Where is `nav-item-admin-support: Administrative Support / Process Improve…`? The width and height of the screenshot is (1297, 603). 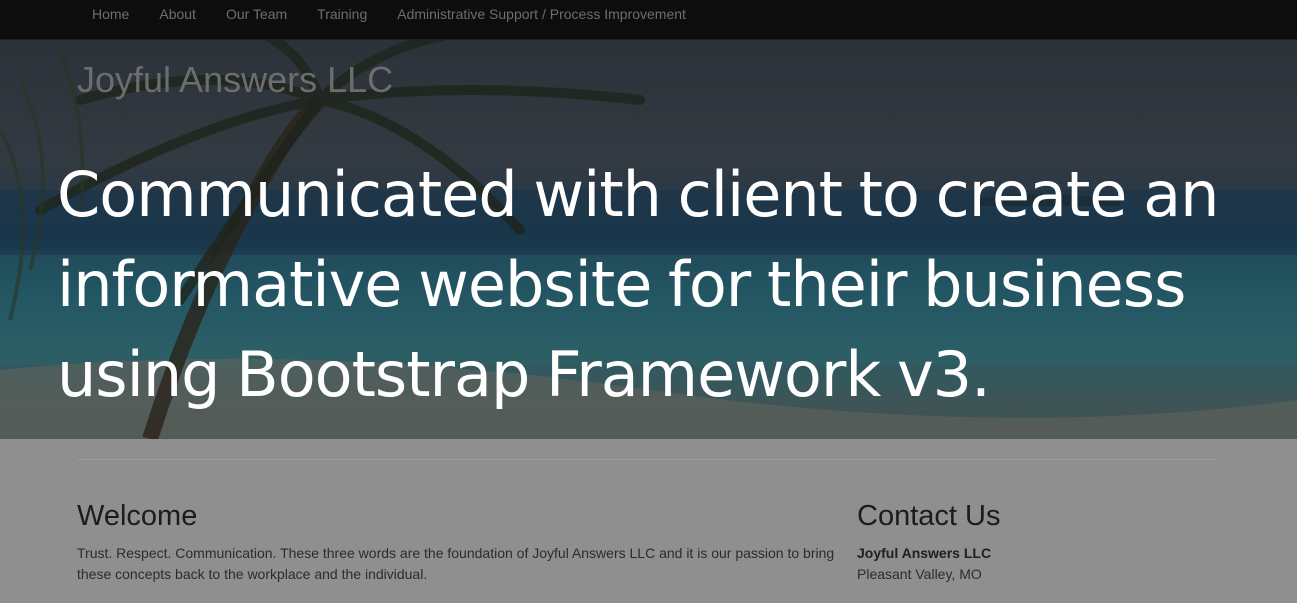 nav-item-admin-support: Administrative Support / Process Improve… is located at coordinates (541, 14).